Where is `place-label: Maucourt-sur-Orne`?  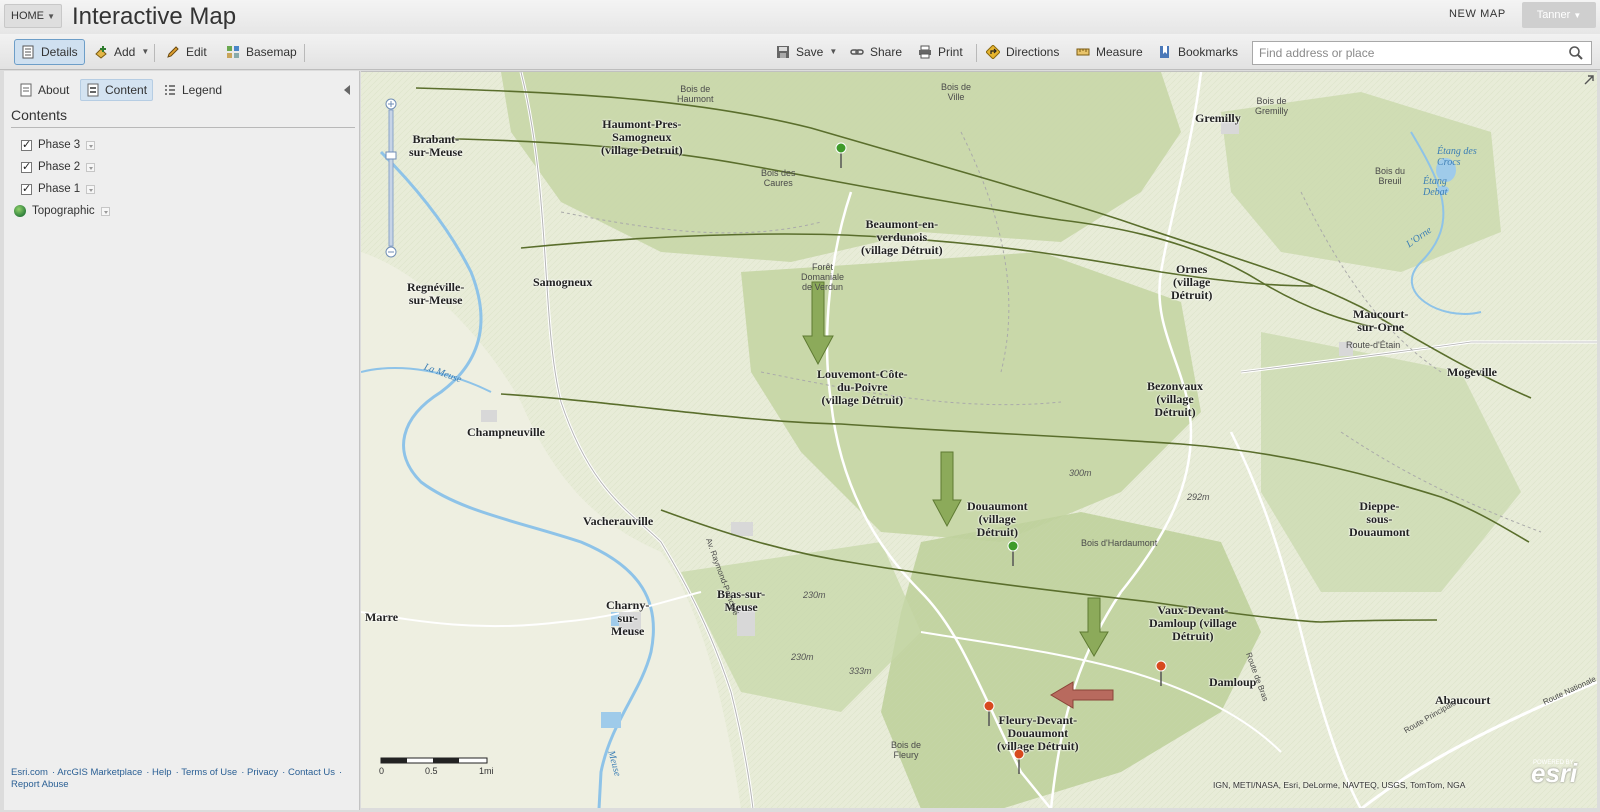
place-label: Maucourt-sur-Orne is located at coordinates (1381, 320).